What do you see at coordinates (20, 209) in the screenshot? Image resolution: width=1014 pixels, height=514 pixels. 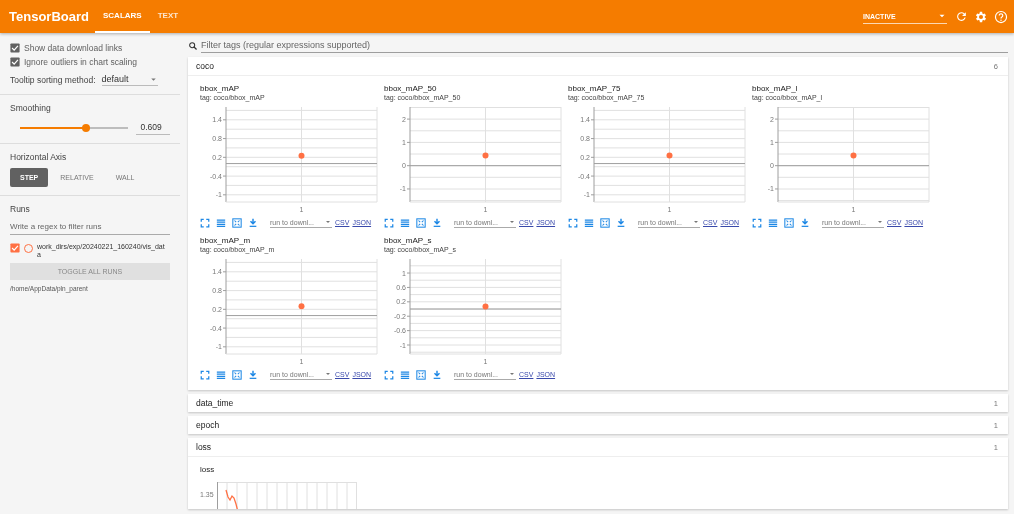 I see `runs-label: Runs` at bounding box center [20, 209].